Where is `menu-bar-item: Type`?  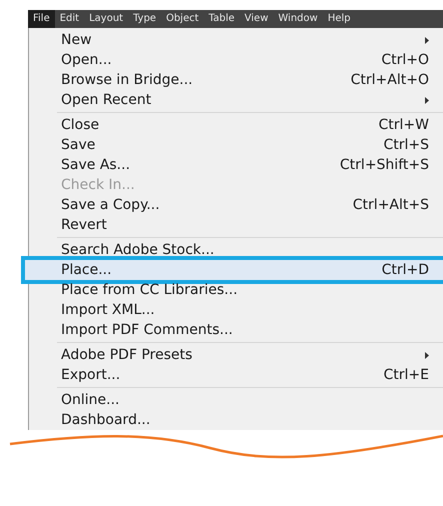
menu-bar-item: Type is located at coordinates (145, 19).